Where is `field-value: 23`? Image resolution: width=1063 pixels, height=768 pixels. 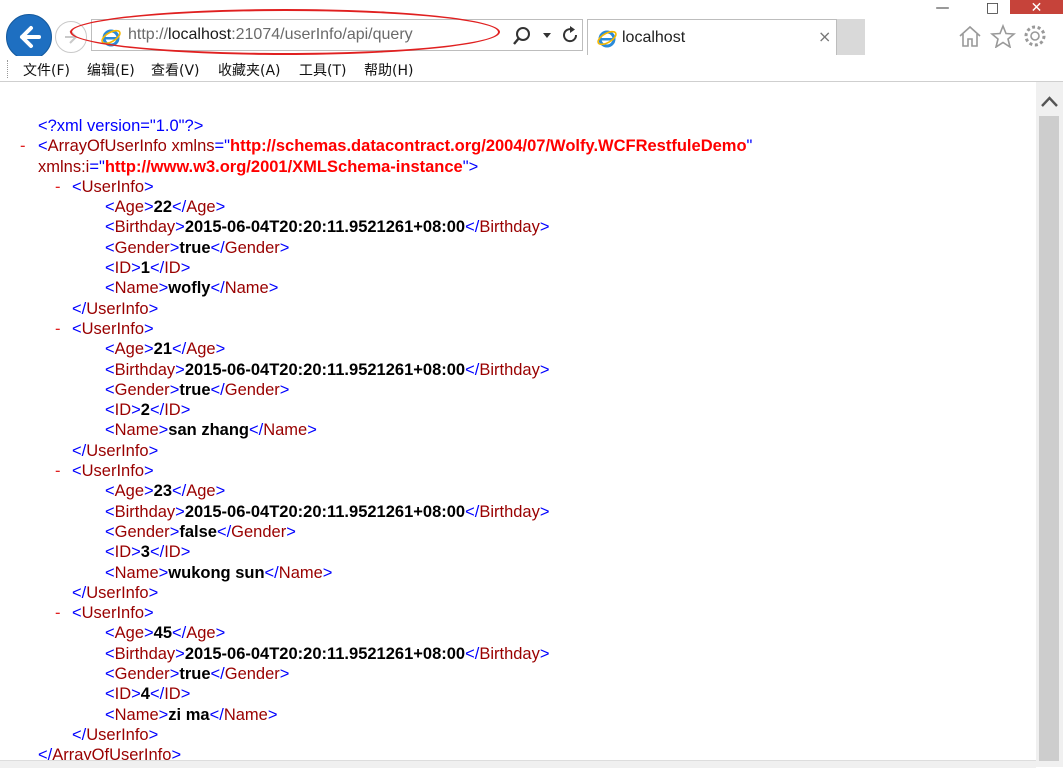
field-value: 23 is located at coordinates (162, 491).